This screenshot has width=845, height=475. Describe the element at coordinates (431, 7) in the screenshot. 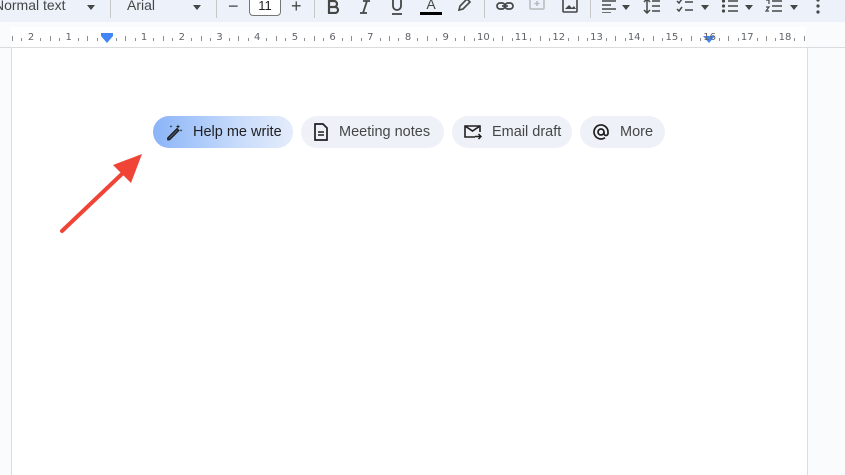

I see `text-color-button: A` at that location.